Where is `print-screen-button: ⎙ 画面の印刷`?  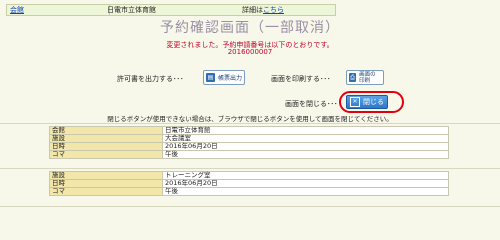
print-screen-button: ⎙ 画面の印刷 is located at coordinates (365, 77).